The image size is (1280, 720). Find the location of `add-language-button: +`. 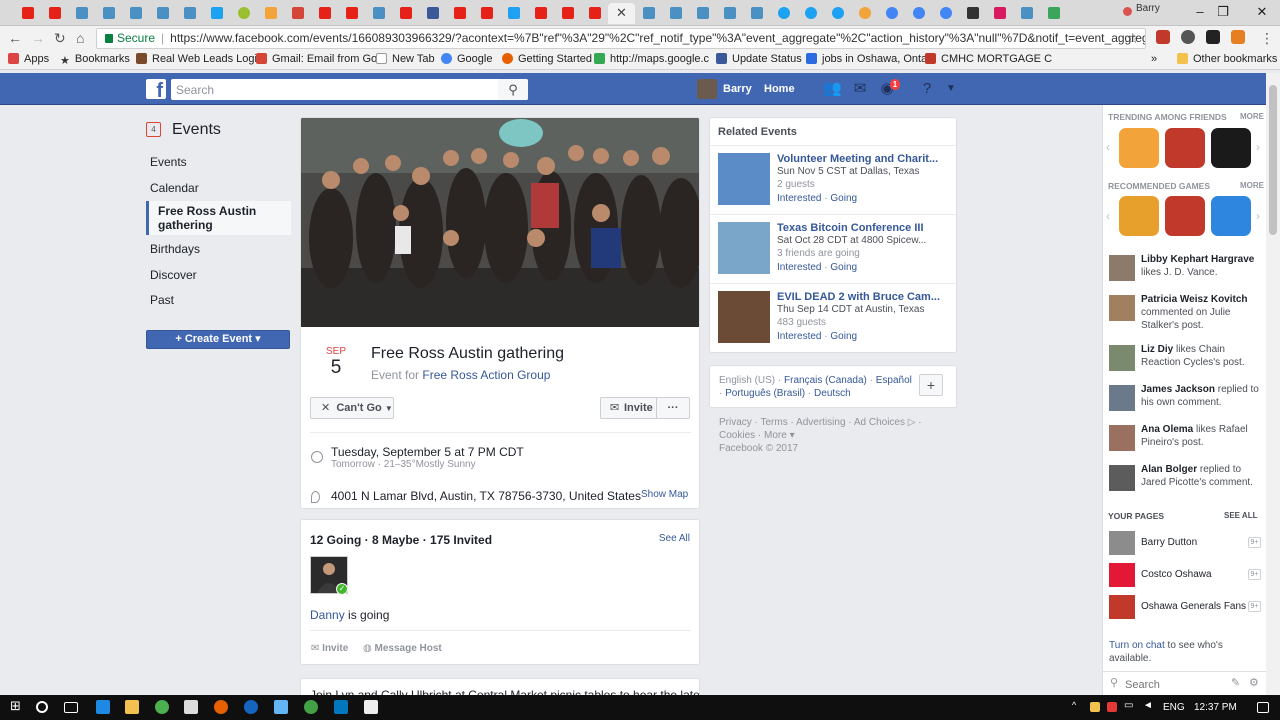

add-language-button: + is located at coordinates (931, 385).